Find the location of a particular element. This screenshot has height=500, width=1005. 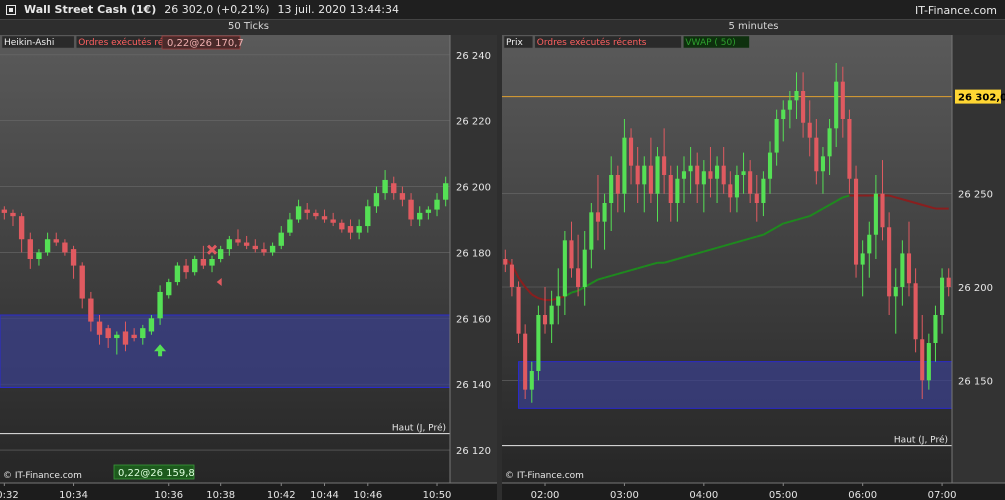

y-tick-label: 26 250 is located at coordinates (975, 195).